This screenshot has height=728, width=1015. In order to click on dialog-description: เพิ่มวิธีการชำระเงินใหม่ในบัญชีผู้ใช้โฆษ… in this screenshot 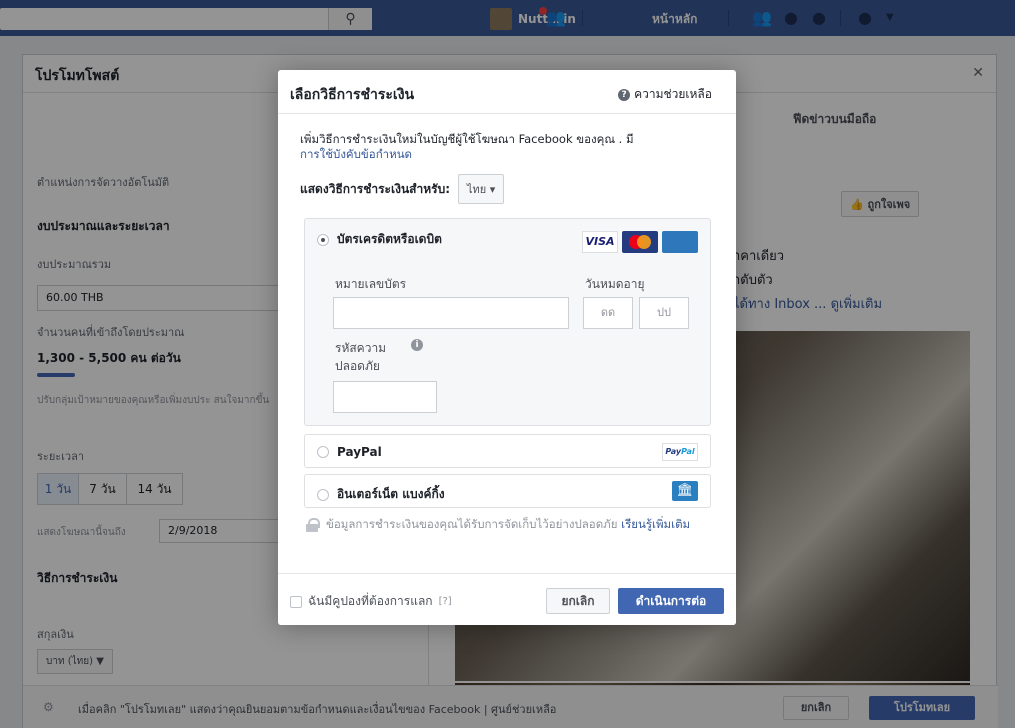, I will do `click(510, 147)`.